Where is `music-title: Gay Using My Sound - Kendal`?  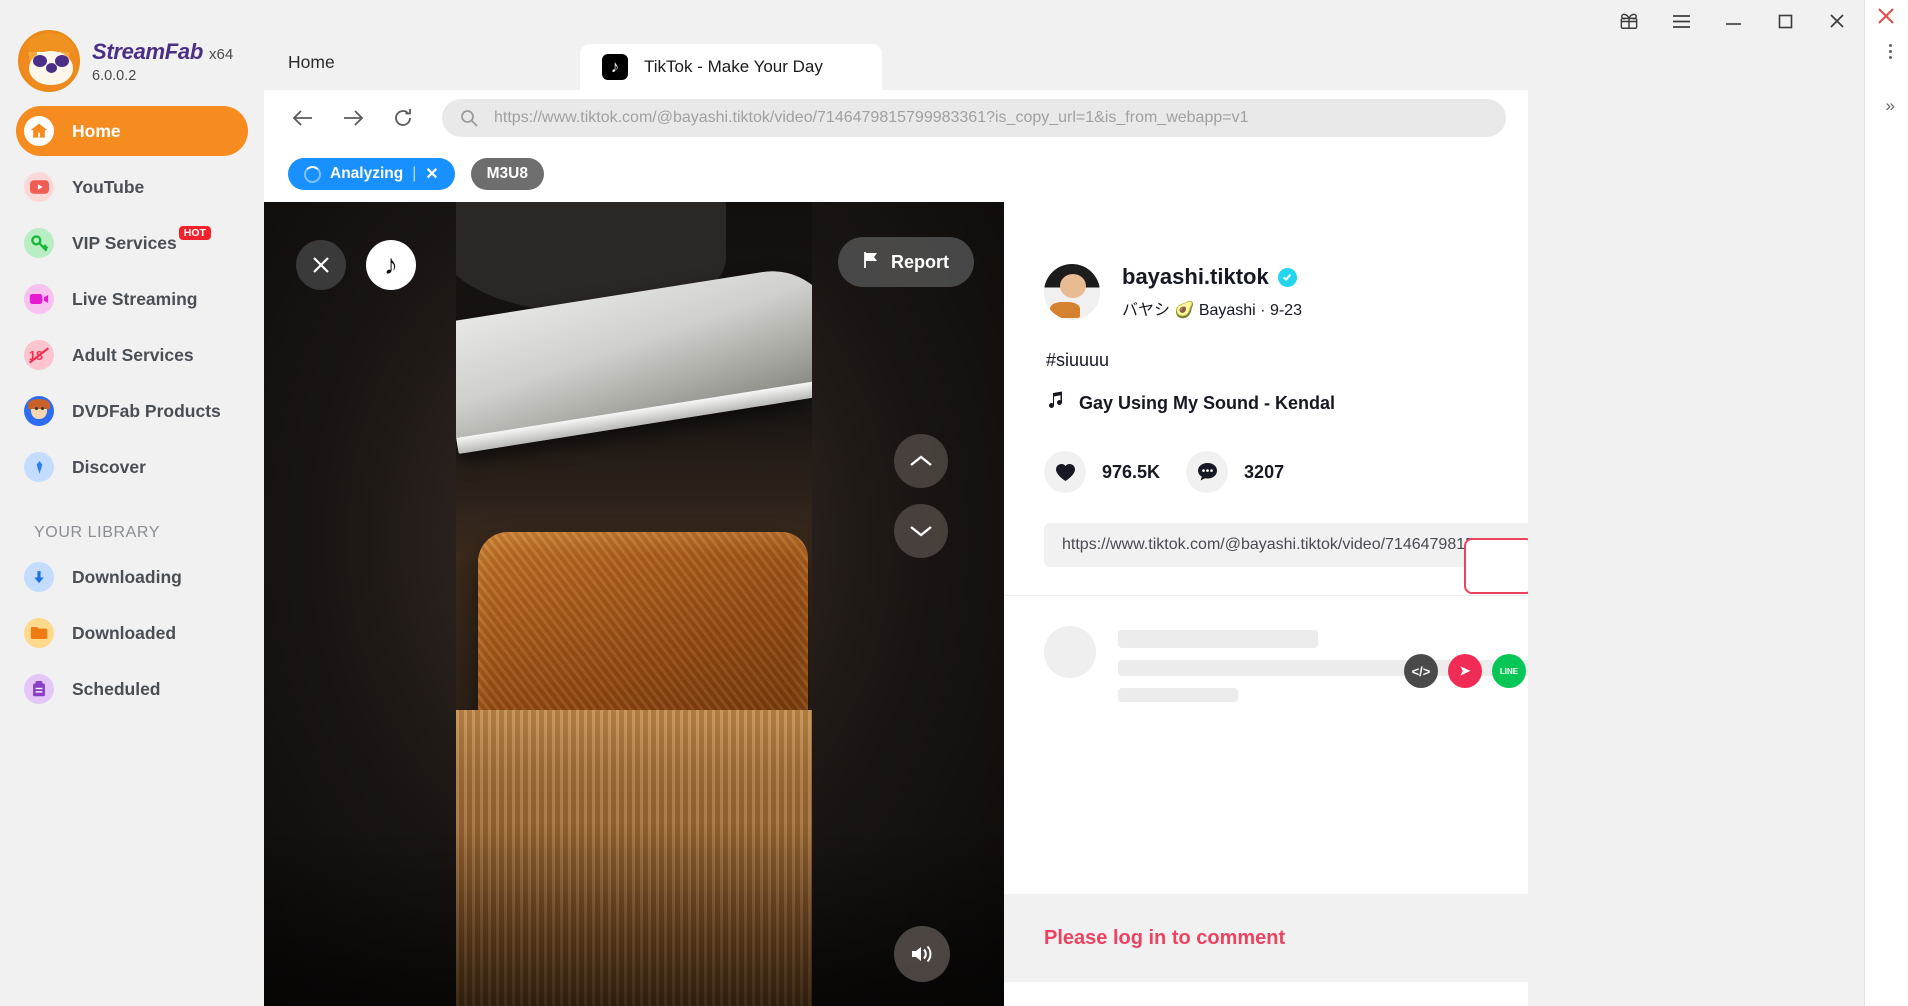
music-title: Gay Using My Sound - Kendal is located at coordinates (1207, 402).